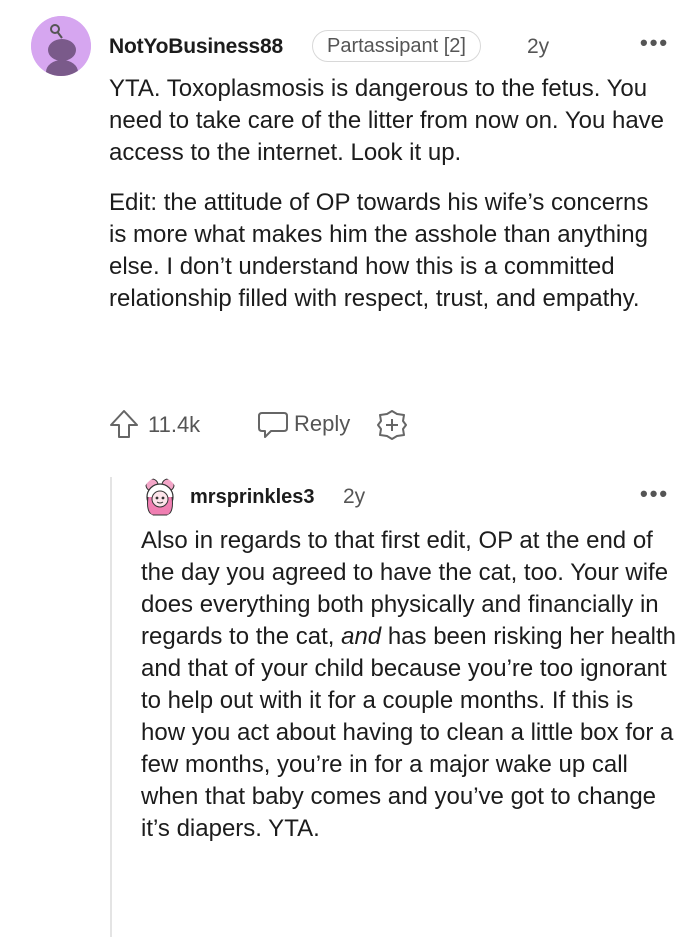  Describe the element at coordinates (124, 426) in the screenshot. I see `upvote-arrow-icon` at that location.